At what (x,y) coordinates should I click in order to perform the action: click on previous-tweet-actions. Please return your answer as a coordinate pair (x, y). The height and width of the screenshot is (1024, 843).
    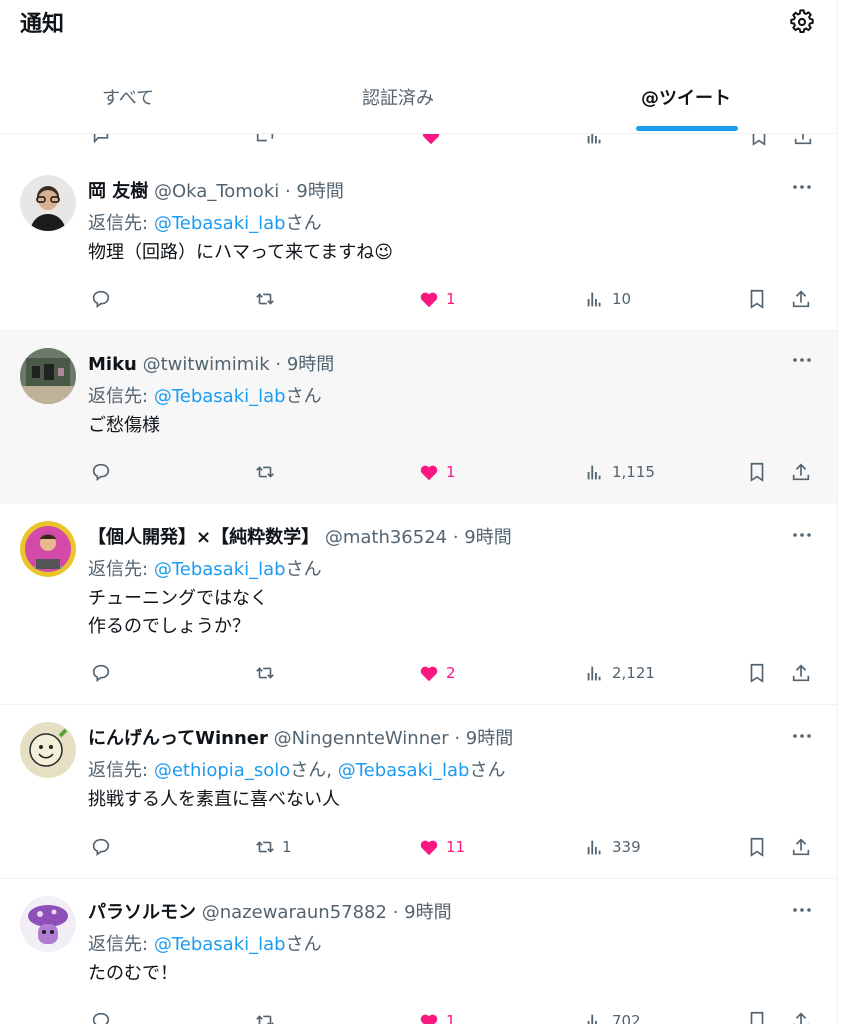
    Looking at the image, I should click on (418, 142).